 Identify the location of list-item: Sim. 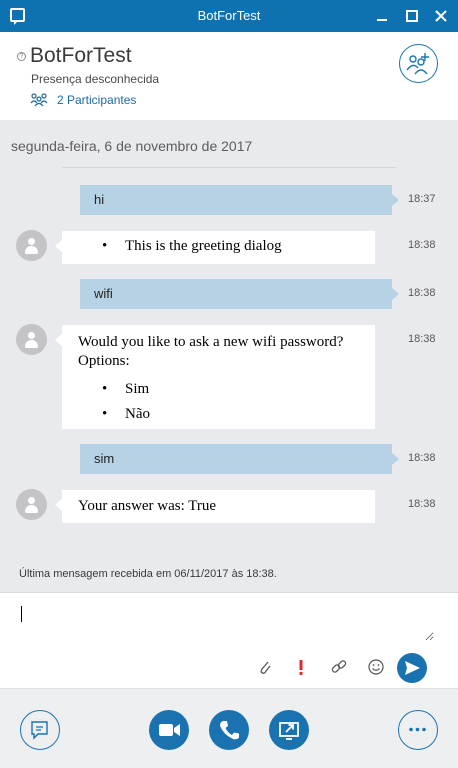
(218, 389).